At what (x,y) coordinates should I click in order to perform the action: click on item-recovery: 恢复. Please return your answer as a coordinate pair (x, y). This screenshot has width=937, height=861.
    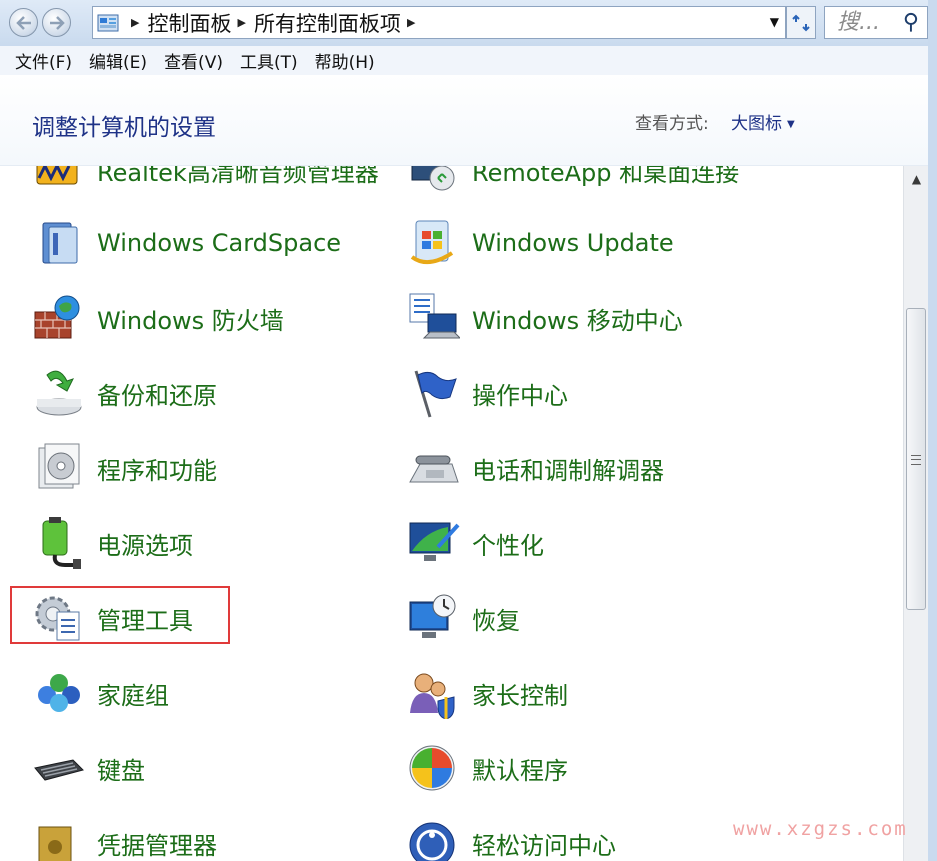
    Looking at the image, I should click on (464, 618).